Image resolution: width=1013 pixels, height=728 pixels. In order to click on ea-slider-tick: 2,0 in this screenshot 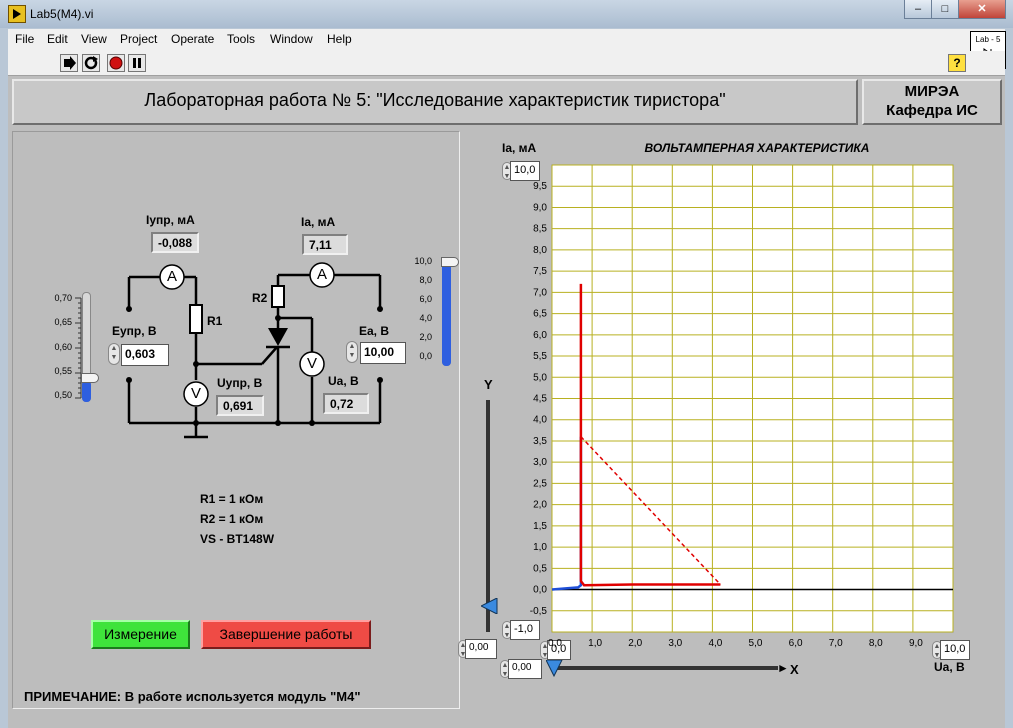, I will do `click(425, 337)`.